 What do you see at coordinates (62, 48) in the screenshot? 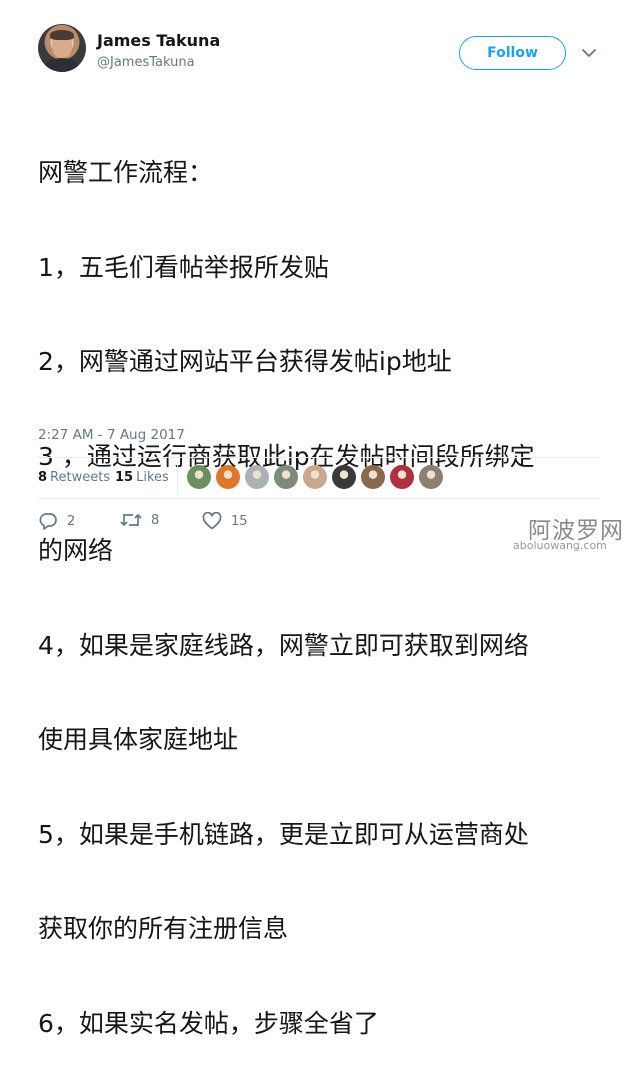
I see `avatar` at bounding box center [62, 48].